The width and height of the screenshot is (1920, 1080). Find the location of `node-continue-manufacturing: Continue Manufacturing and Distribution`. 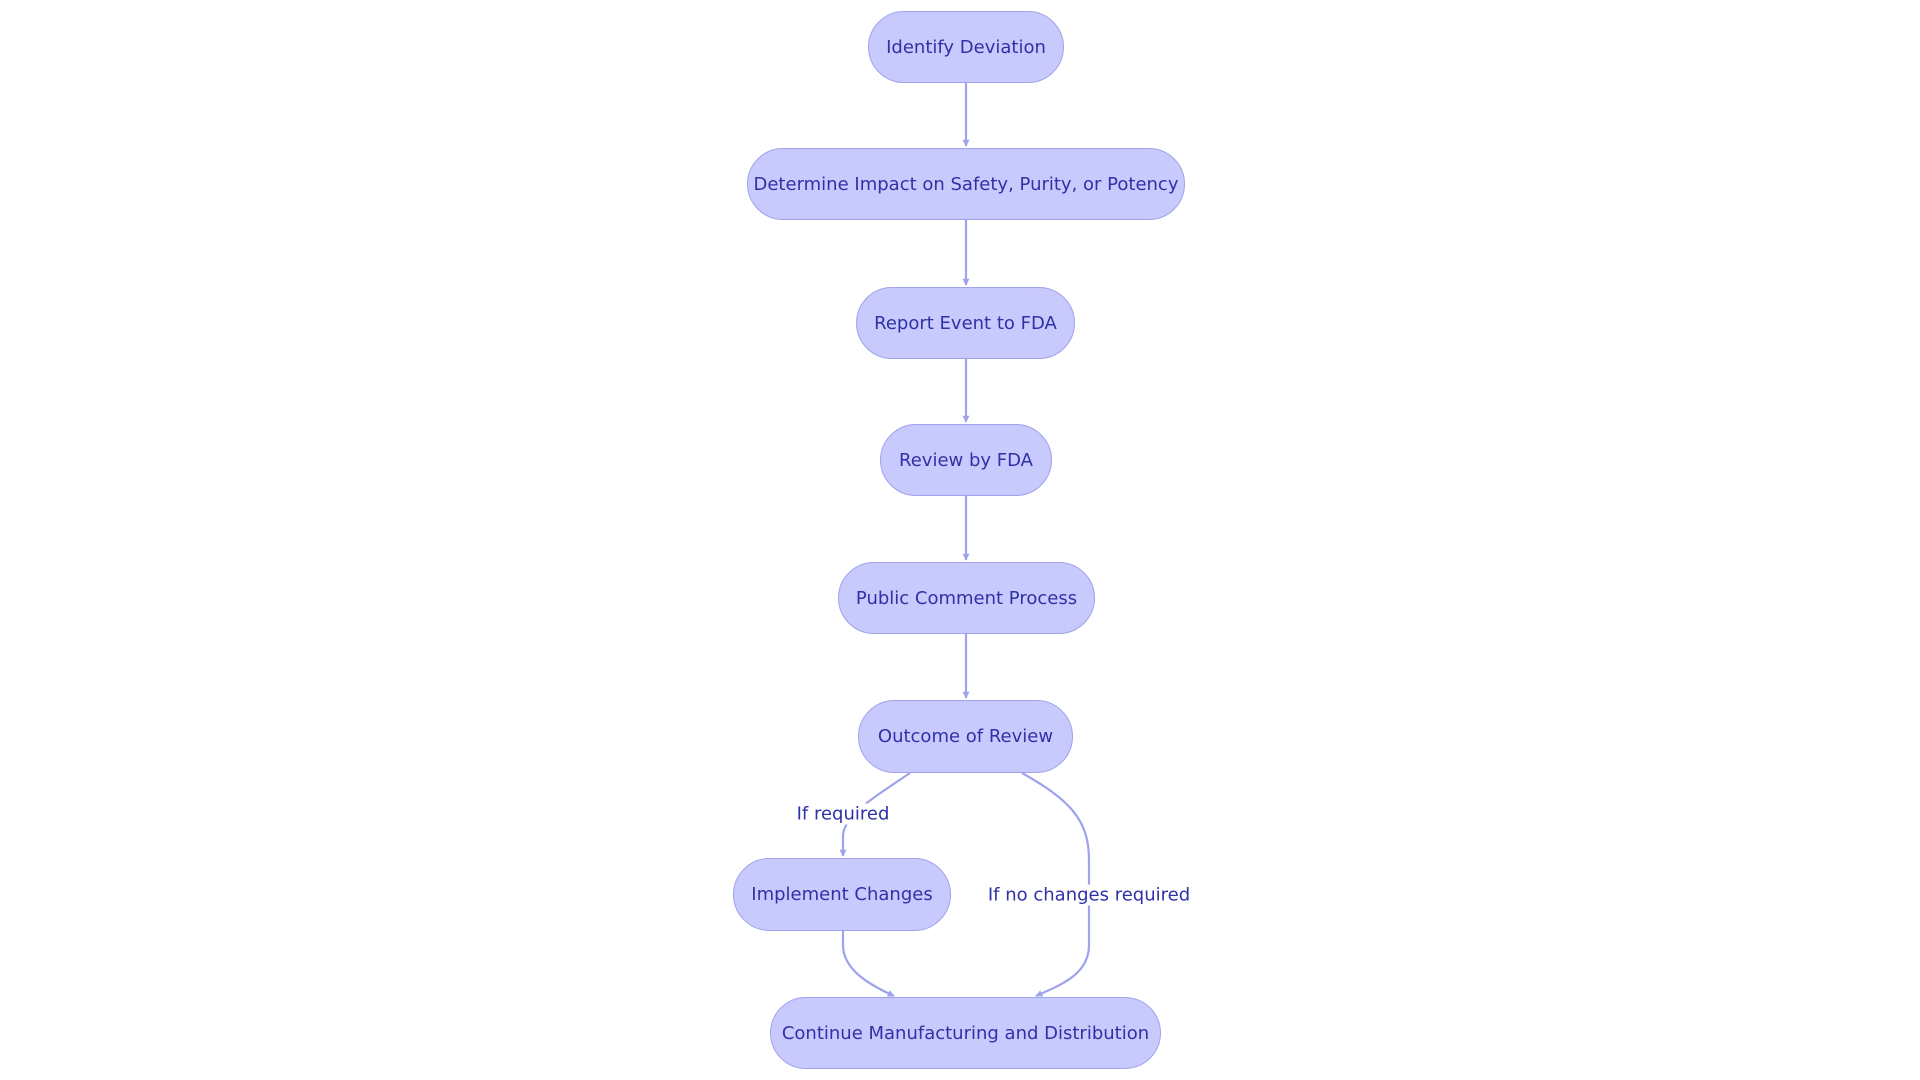

node-continue-manufacturing: Continue Manufacturing and Distribution is located at coordinates (965, 1033).